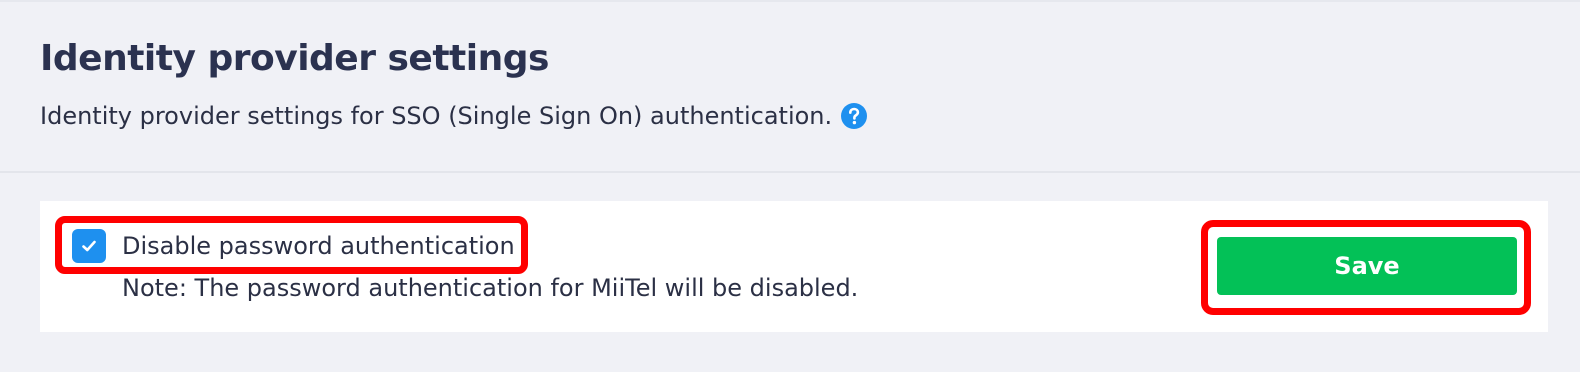 Image resolution: width=1580 pixels, height=372 pixels. I want to click on disable-password-label: Disable password authentication, so click(318, 246).